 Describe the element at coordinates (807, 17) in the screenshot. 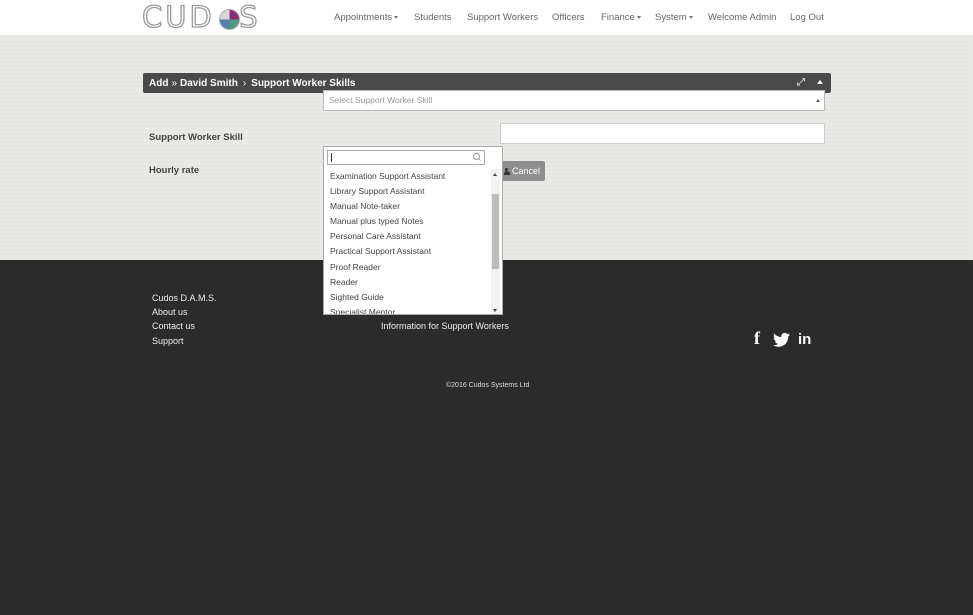

I see `nav-logout: Log Out` at that location.